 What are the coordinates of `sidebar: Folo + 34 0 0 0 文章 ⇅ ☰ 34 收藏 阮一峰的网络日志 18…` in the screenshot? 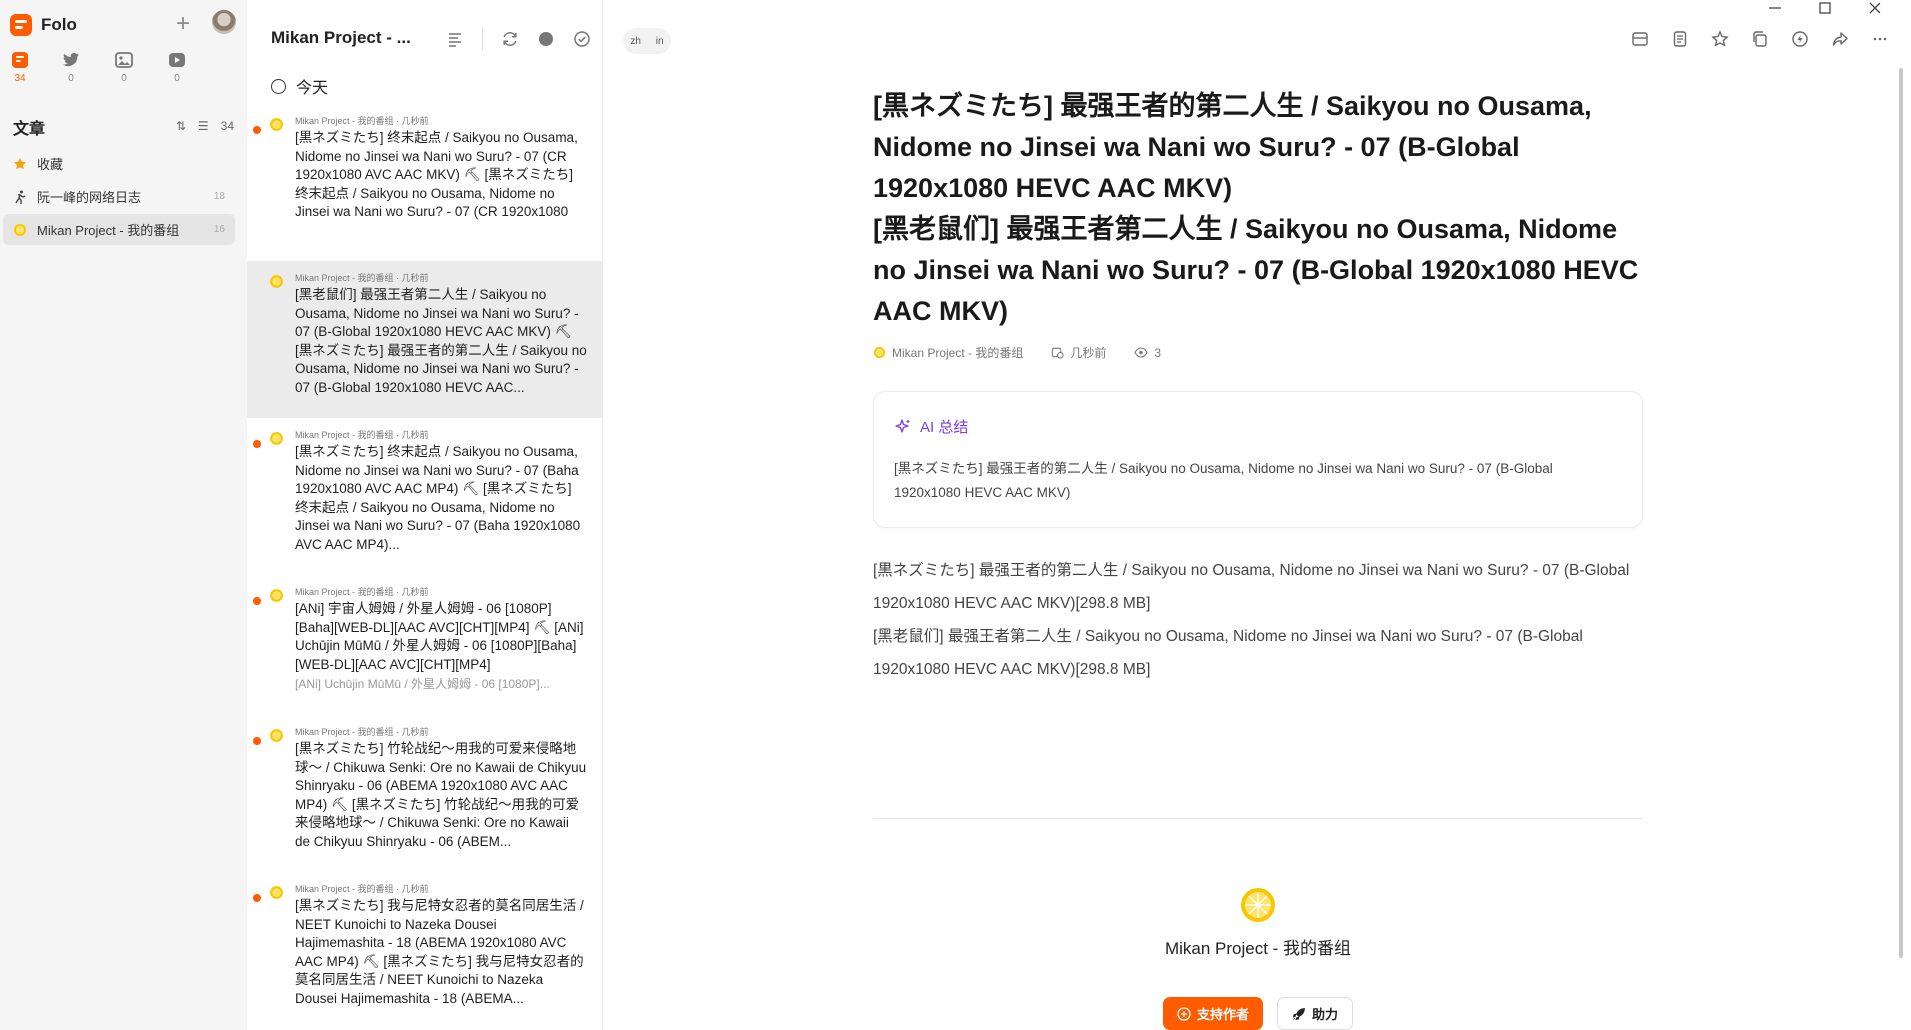 It's located at (123, 515).